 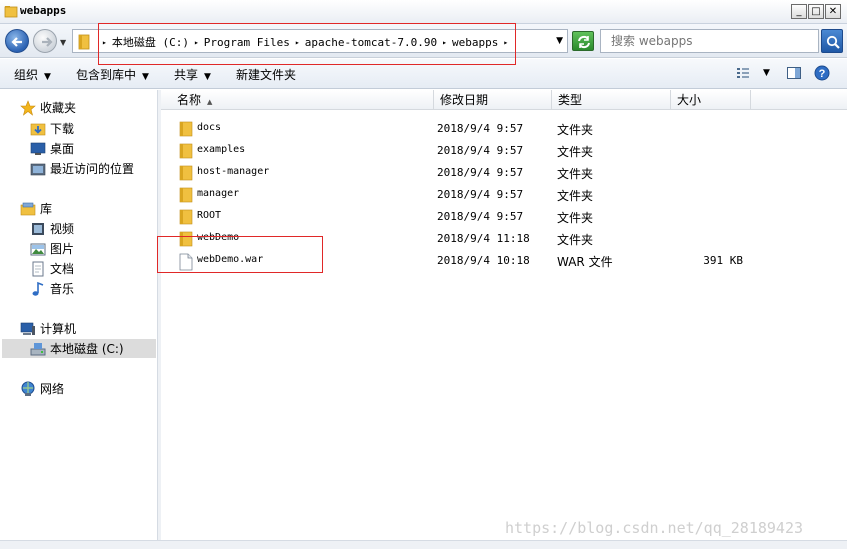 I want to click on video-icon, so click(x=38, y=228).